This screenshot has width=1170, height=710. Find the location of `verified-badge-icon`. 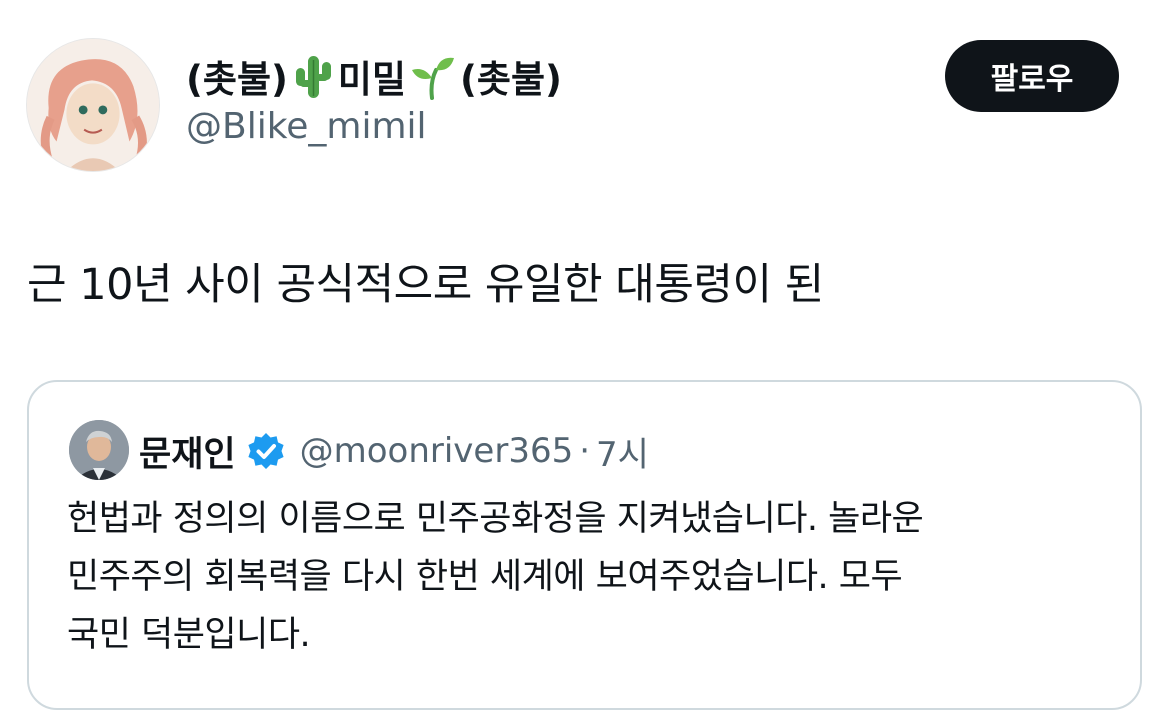

verified-badge-icon is located at coordinates (266, 451).